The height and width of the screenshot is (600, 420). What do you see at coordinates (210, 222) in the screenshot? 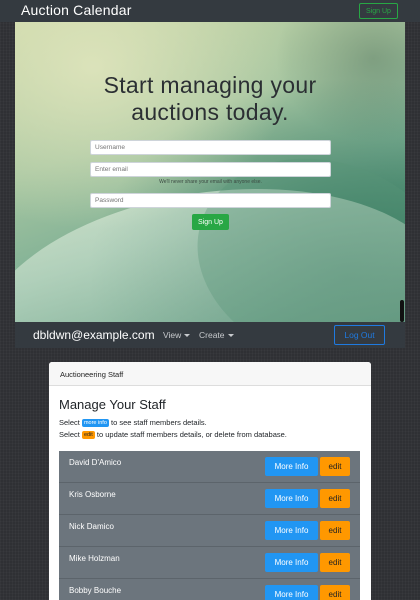
I see `hero-signup-button: Sign Up` at bounding box center [210, 222].